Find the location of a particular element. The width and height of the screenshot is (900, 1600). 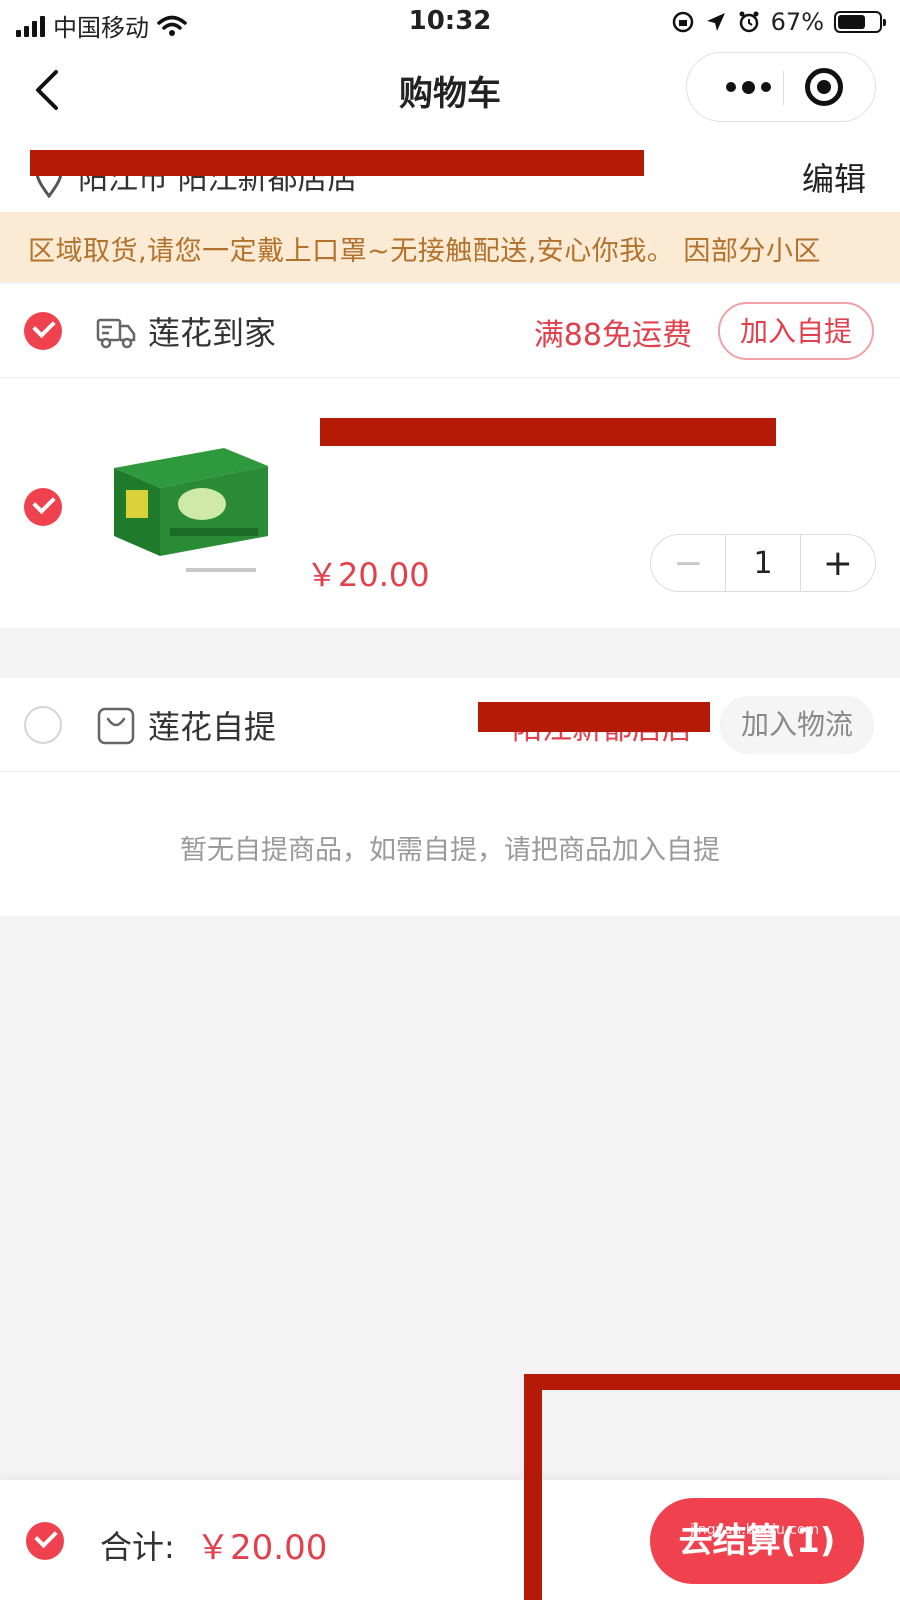

pickup-section-header: 莲花自提 阳江新都店店 加入物流 is located at coordinates (450, 725).